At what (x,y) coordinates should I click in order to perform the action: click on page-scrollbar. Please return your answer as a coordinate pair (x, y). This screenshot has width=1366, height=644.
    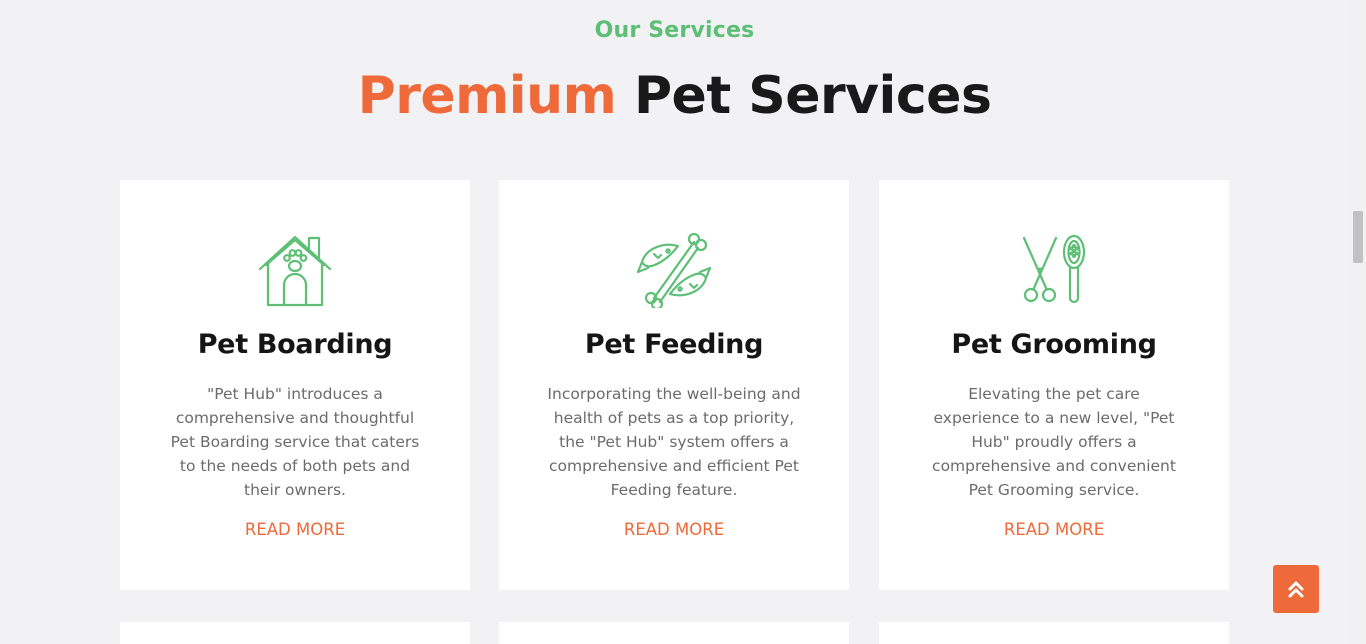
    Looking at the image, I should click on (1357, 322).